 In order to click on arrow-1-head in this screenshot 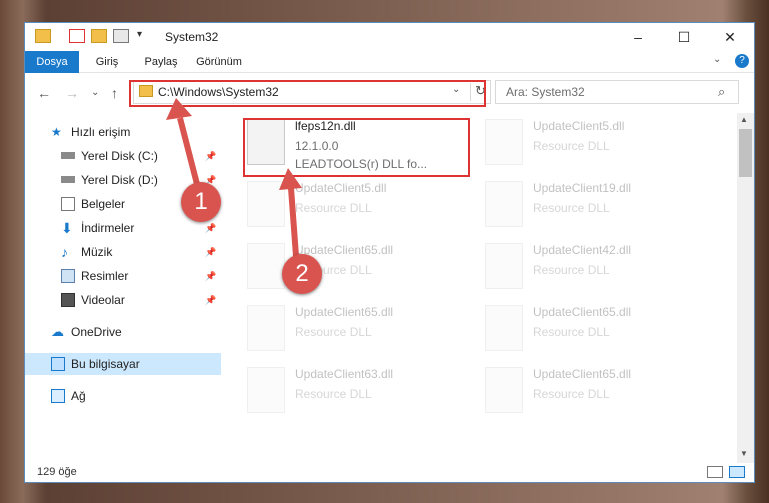, I will do `click(179, 109)`.